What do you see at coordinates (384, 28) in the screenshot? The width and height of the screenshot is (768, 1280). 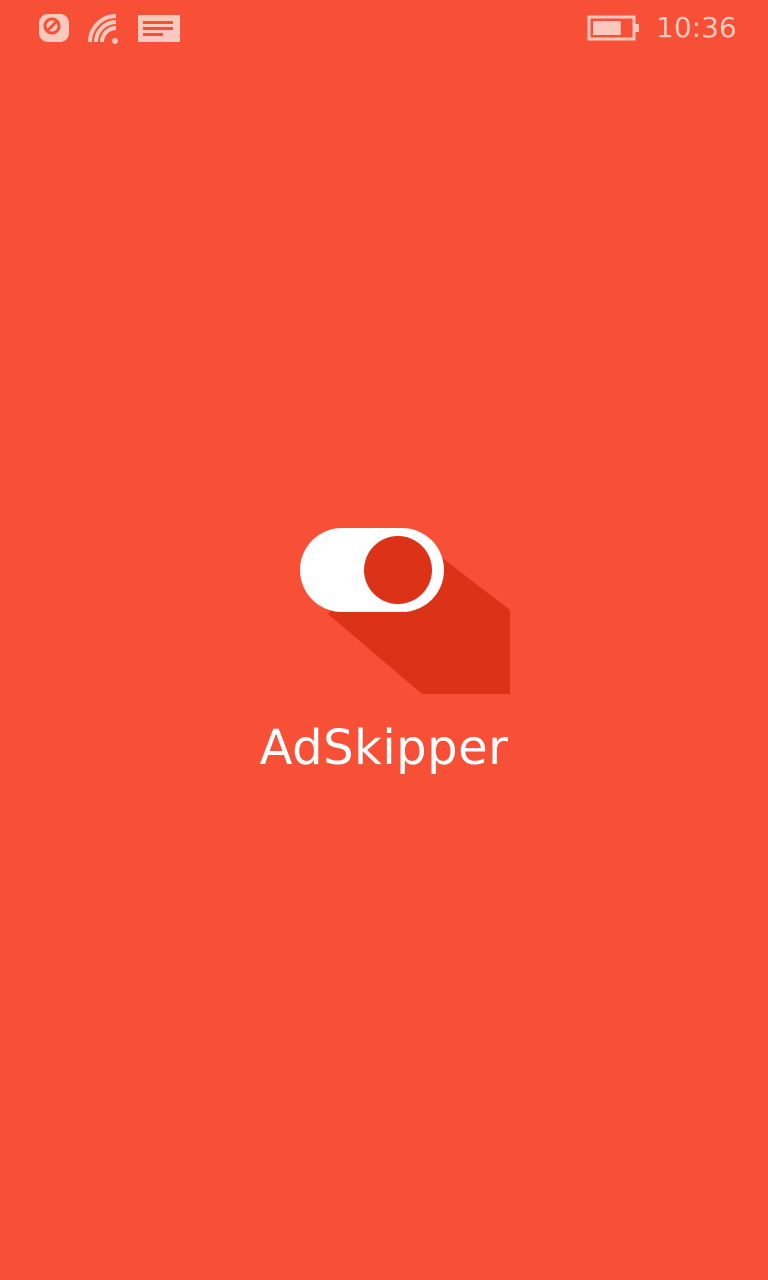 I see `status-bar: 10:36` at bounding box center [384, 28].